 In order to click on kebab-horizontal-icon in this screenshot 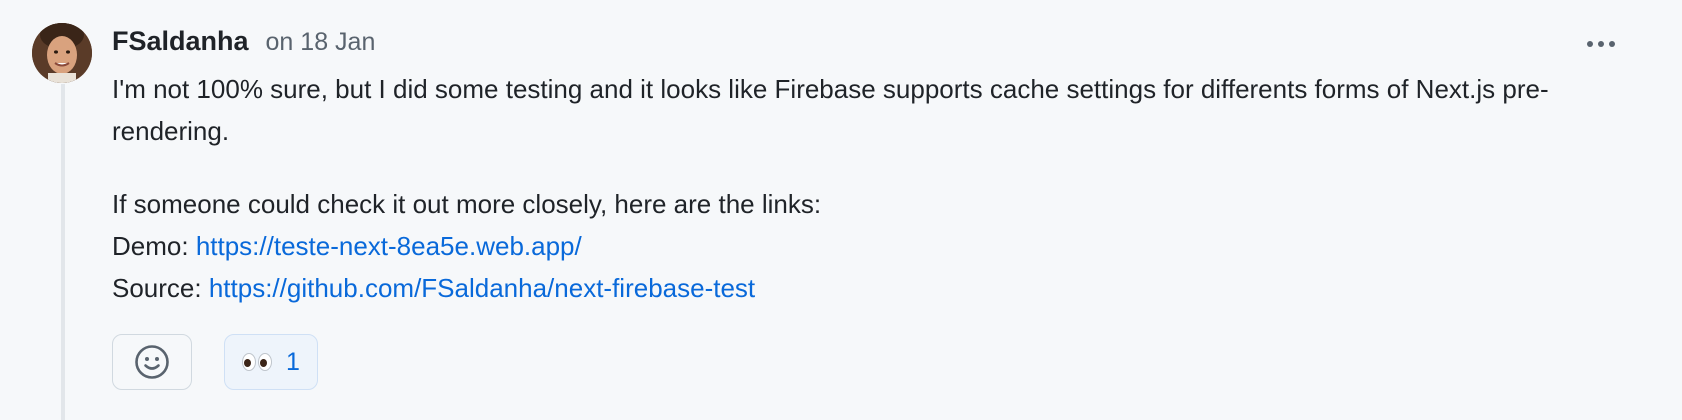, I will do `click(1601, 44)`.